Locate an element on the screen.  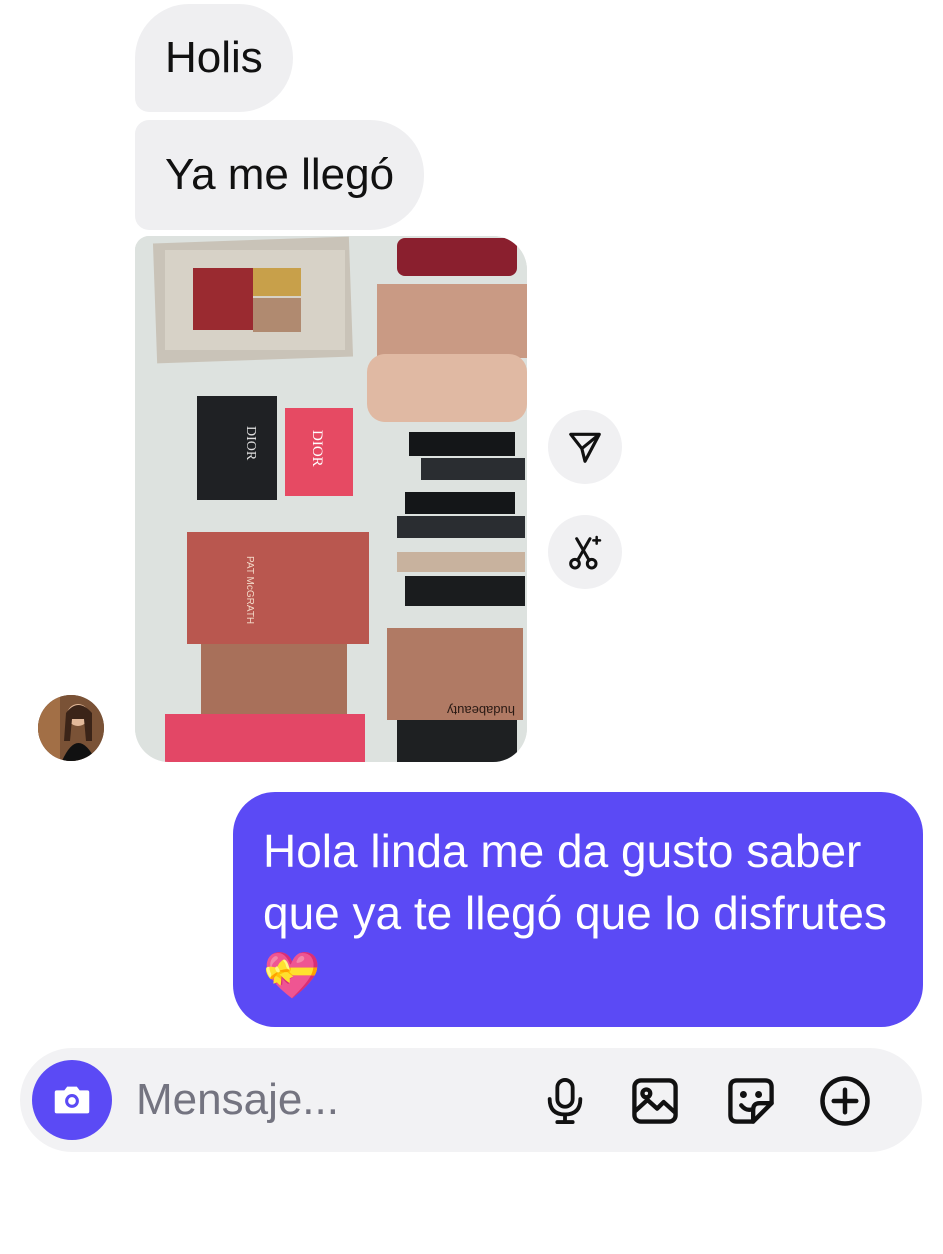
microphone-icon is located at coordinates (565, 1101).